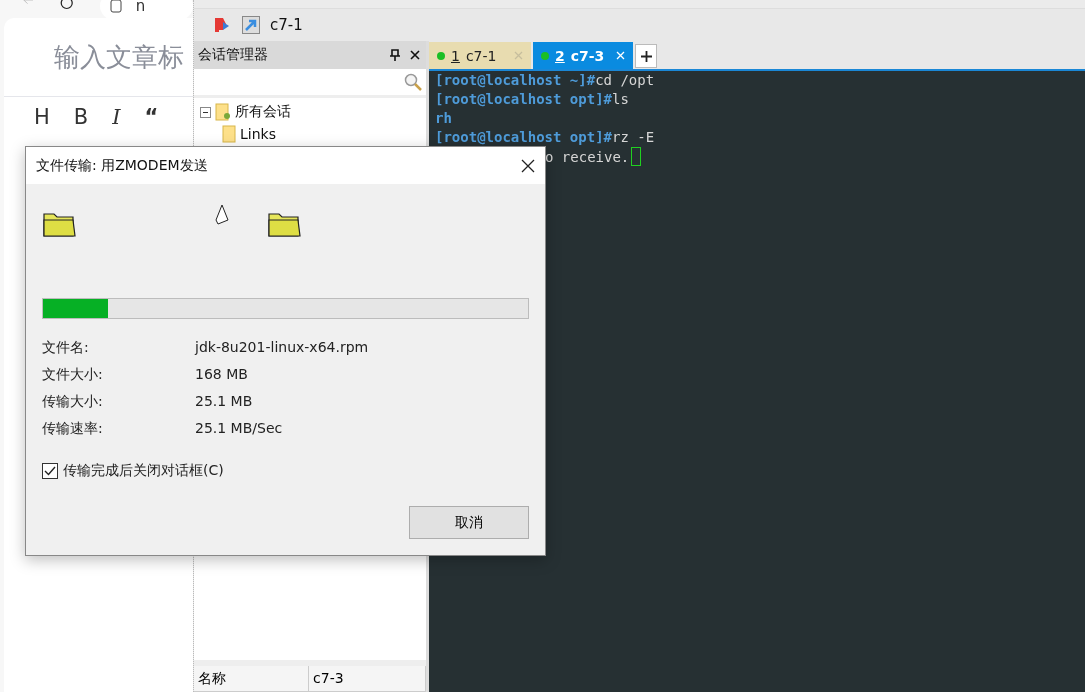 The height and width of the screenshot is (692, 1085). I want to click on field-label: 文件名:, so click(66, 348).